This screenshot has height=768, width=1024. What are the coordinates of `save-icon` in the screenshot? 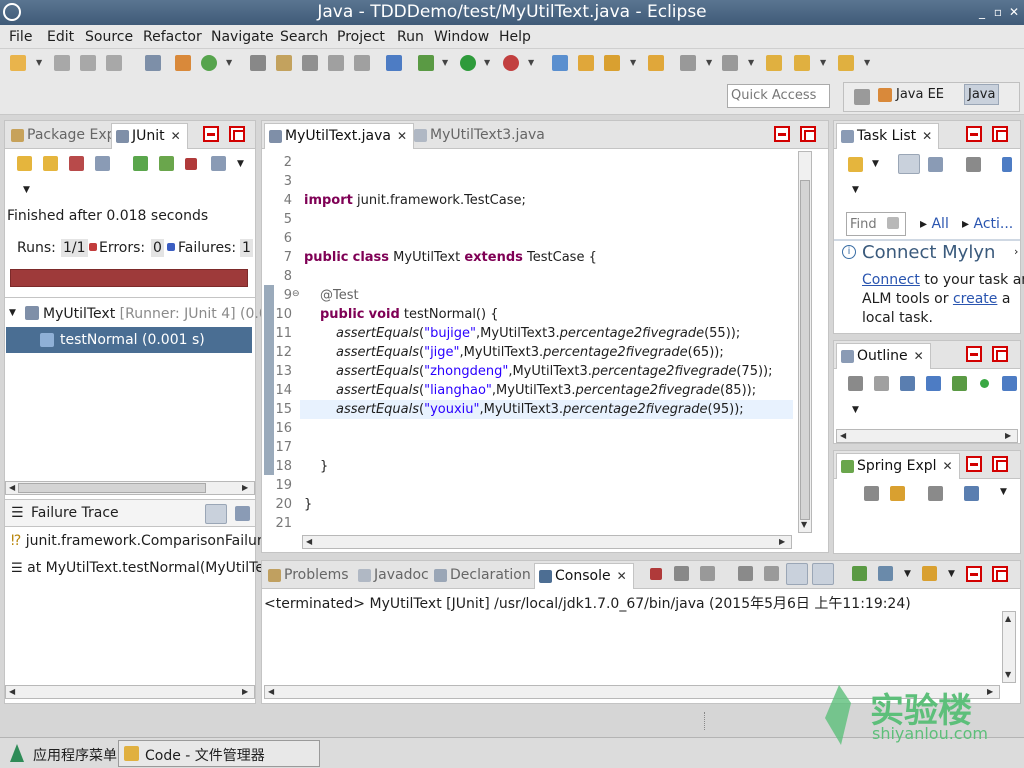 It's located at (62, 63).